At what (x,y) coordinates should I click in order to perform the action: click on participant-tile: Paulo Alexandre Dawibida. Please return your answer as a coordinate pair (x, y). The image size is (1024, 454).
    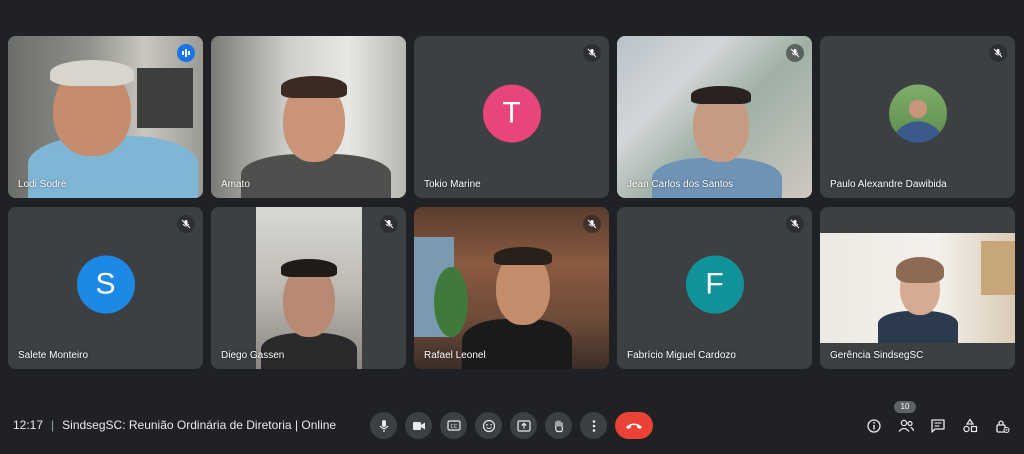
    Looking at the image, I should click on (917, 117).